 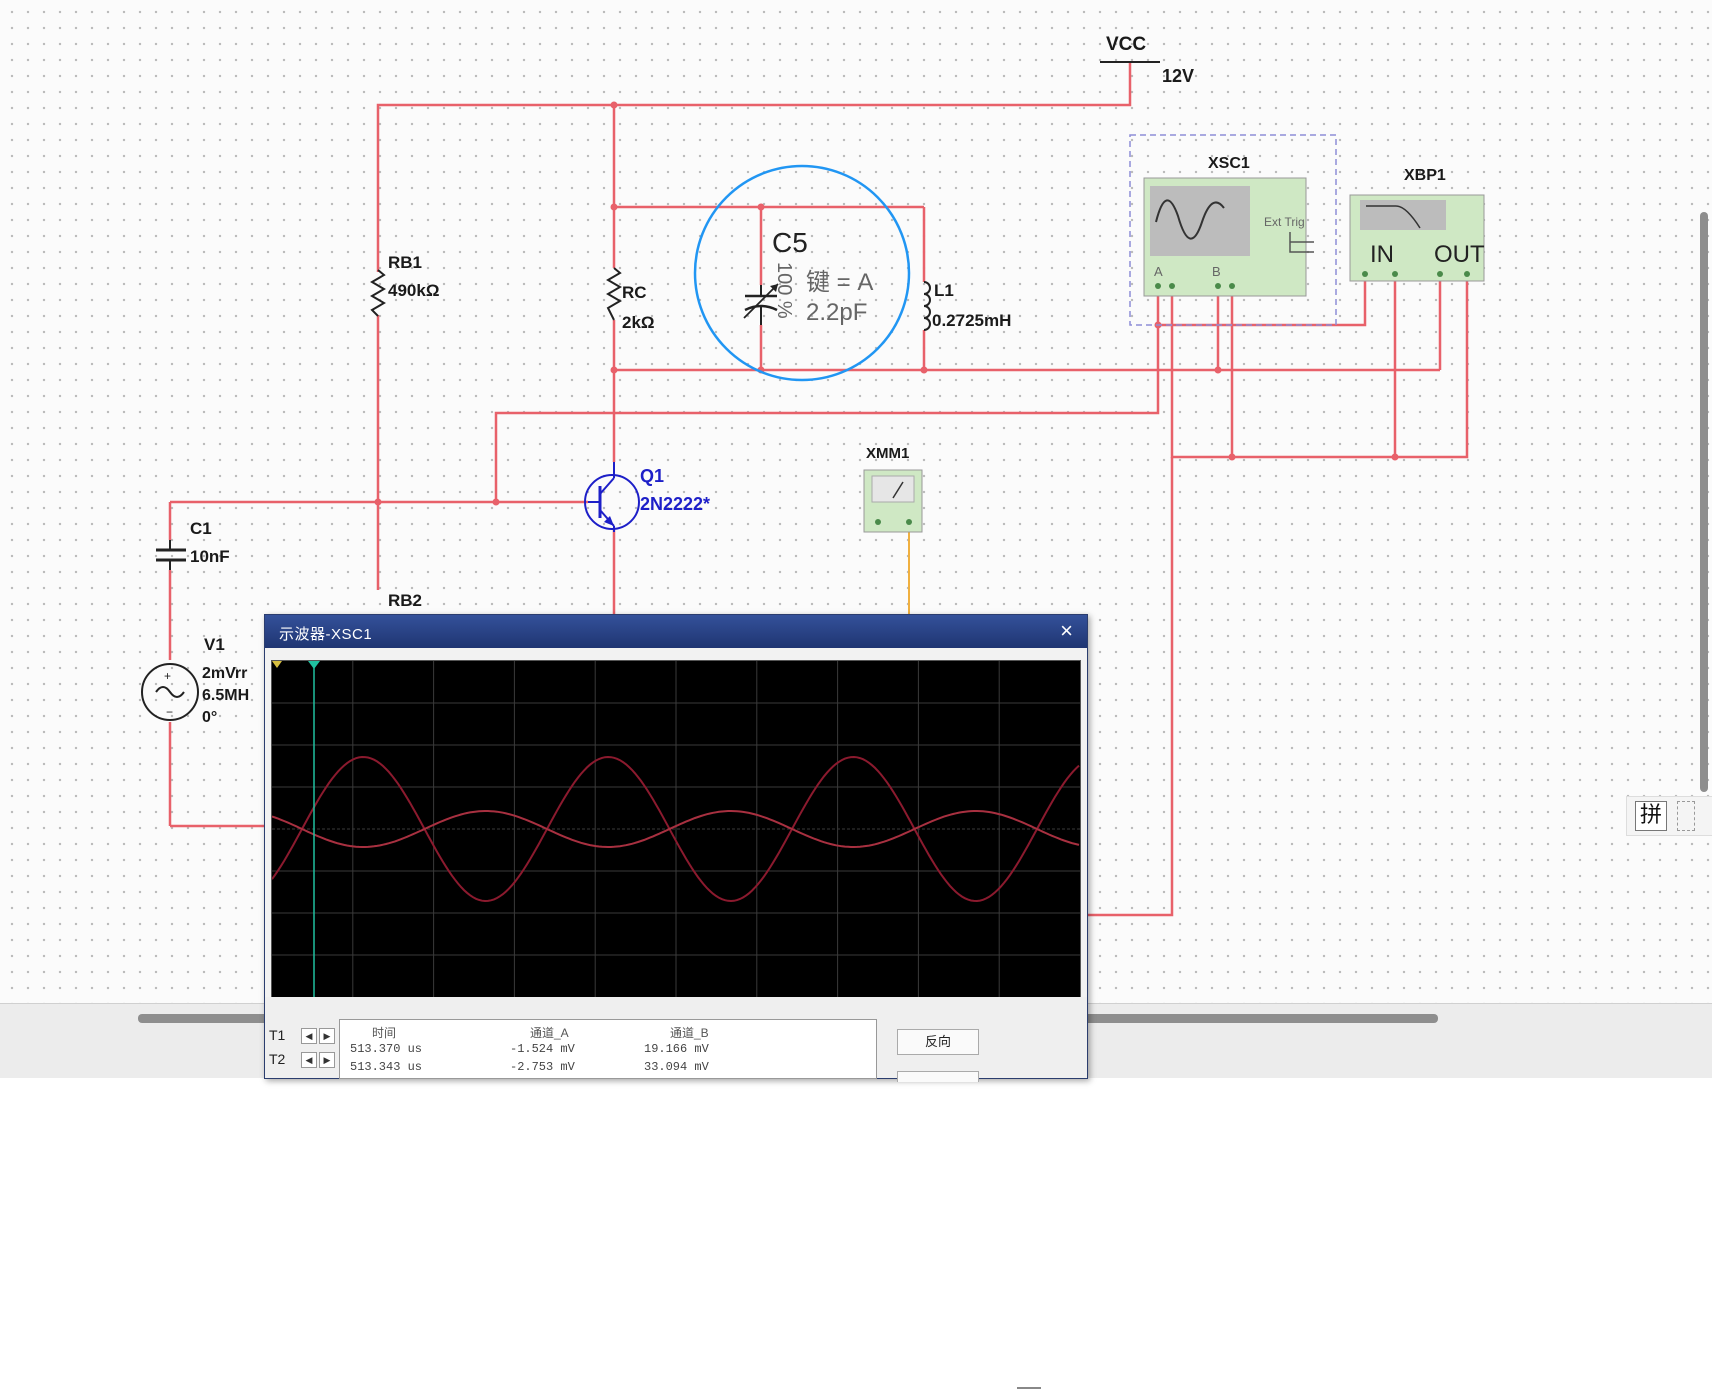 What do you see at coordinates (839, 282) in the screenshot?
I see `c5-key: 键 = A` at bounding box center [839, 282].